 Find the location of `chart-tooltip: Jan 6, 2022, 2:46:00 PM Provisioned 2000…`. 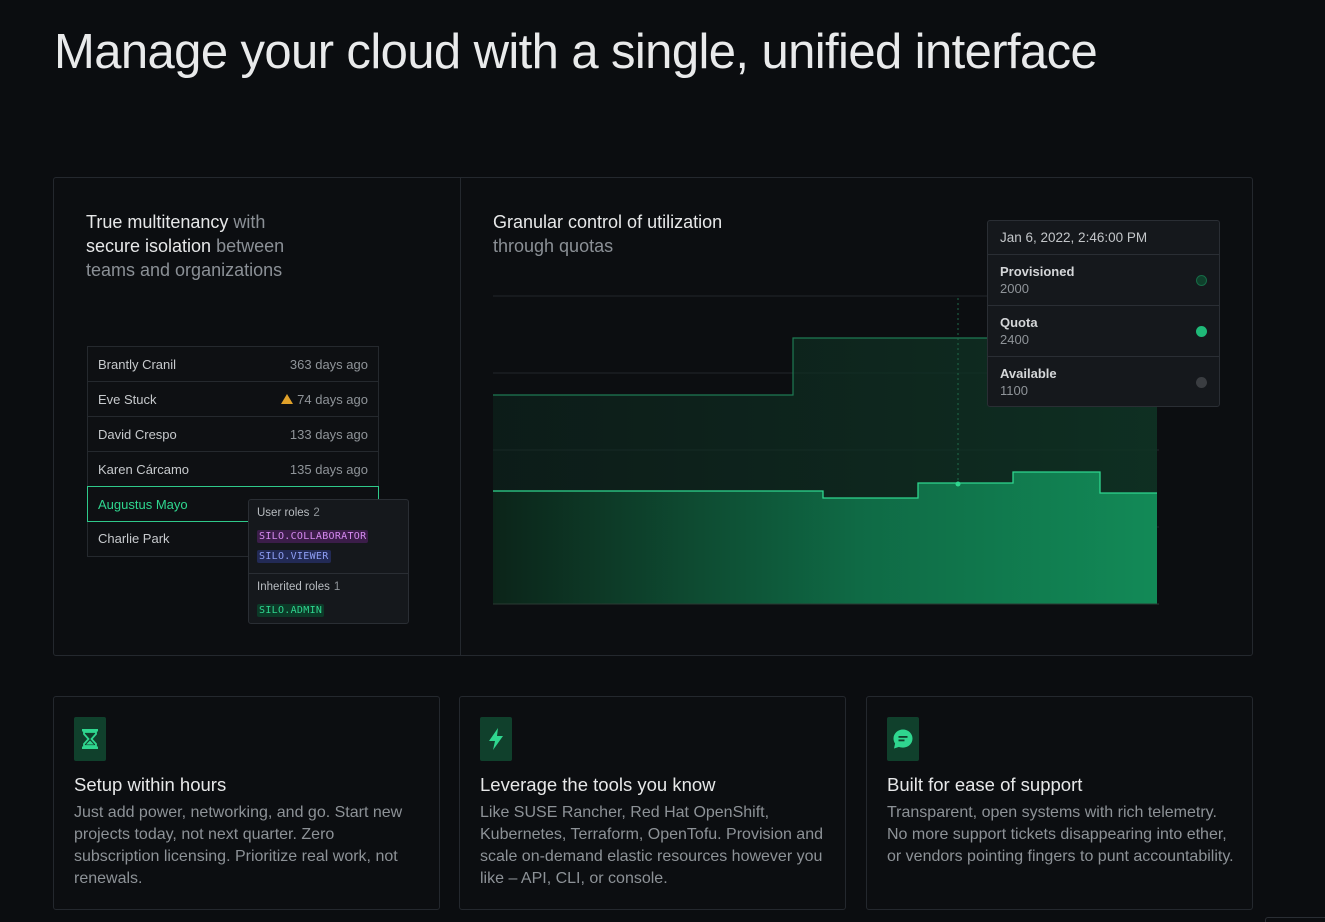

chart-tooltip: Jan 6, 2022, 2:46:00 PM Provisioned 2000… is located at coordinates (1103, 313).